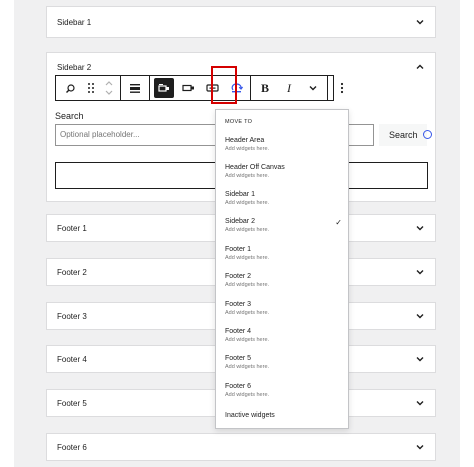 The width and height of the screenshot is (474, 467). I want to click on move-to-item-header-area: Header Area Add widgets here., so click(284, 144).